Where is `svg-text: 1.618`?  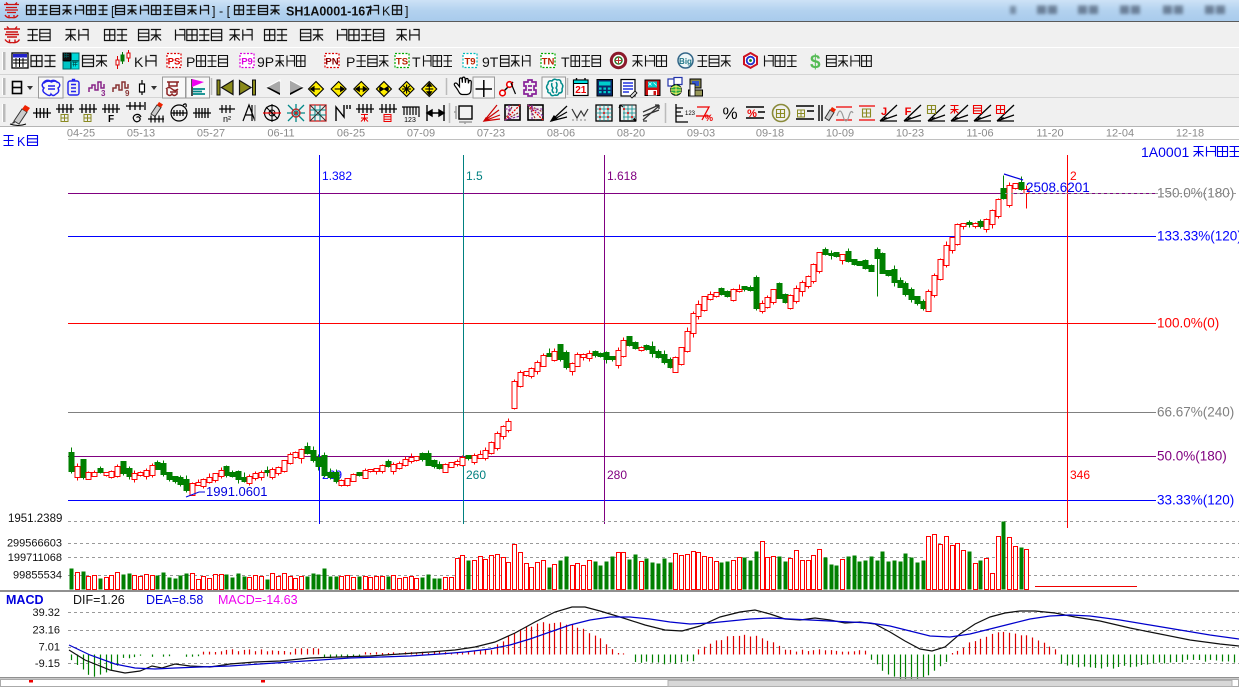 svg-text: 1.618 is located at coordinates (622, 176).